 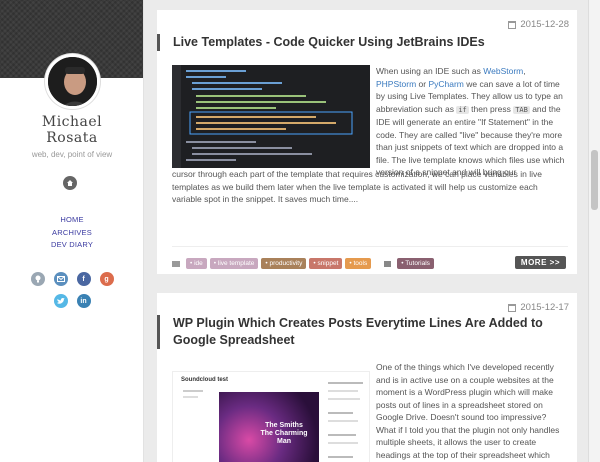 I want to click on folder-icon, so click(x=388, y=263).